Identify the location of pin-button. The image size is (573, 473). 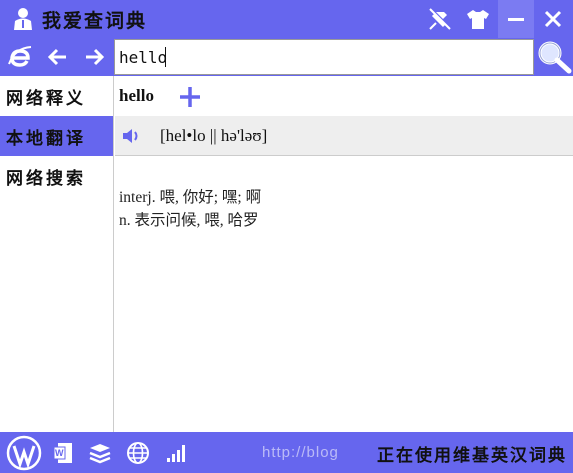
(440, 19).